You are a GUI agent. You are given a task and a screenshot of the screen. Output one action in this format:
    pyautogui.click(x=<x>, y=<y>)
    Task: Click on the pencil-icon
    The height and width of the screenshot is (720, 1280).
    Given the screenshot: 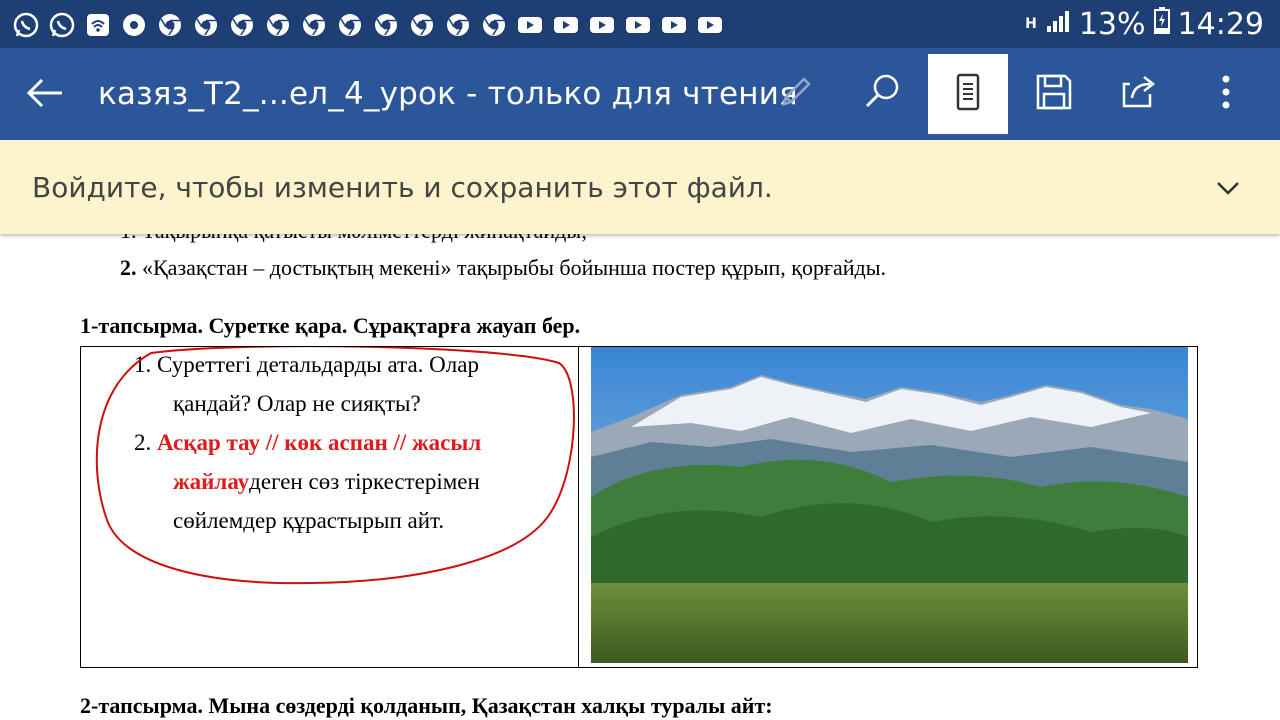 What is the action you would take?
    pyautogui.click(x=796, y=94)
    